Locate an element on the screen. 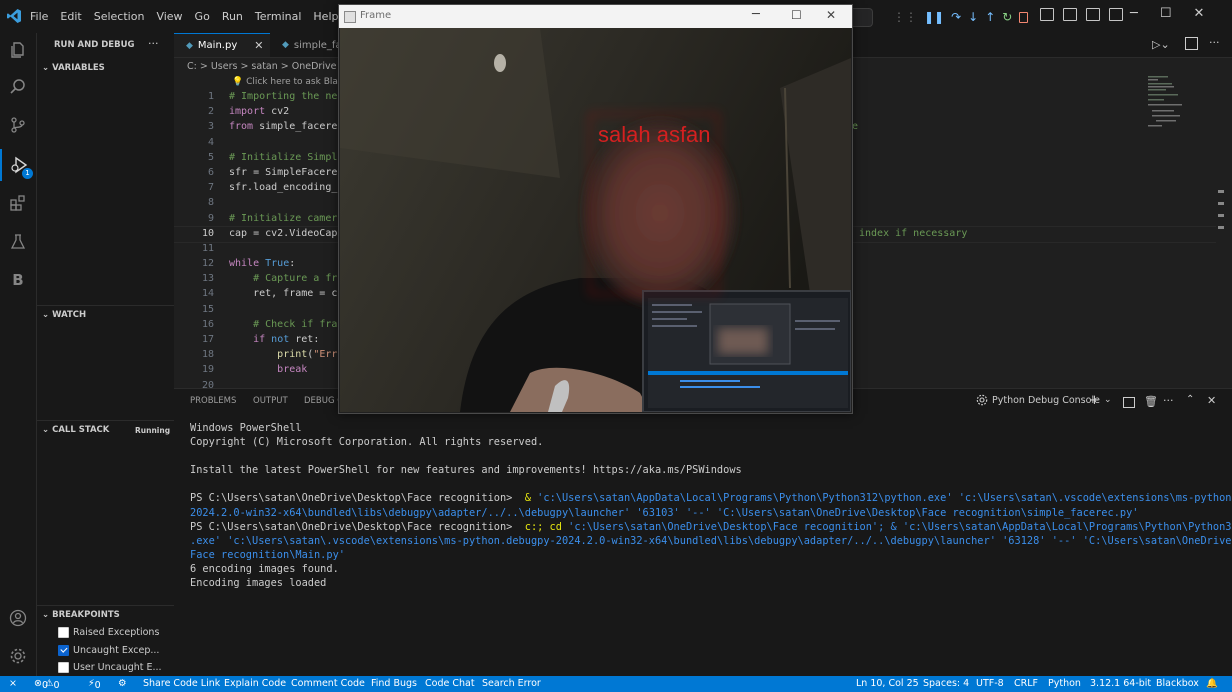 Image resolution: width=1232 pixels, height=692 pixels. run-and-debug-icon: 1 is located at coordinates (18, 165).